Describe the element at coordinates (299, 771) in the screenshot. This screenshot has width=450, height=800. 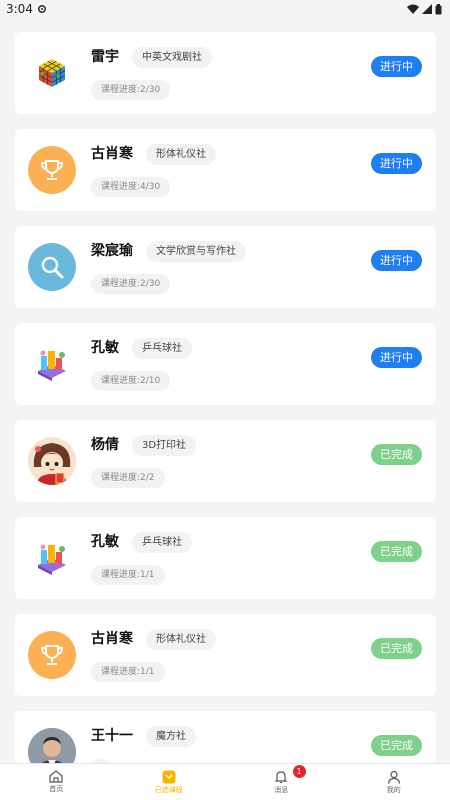
I see `message-count-badge: 1` at that location.